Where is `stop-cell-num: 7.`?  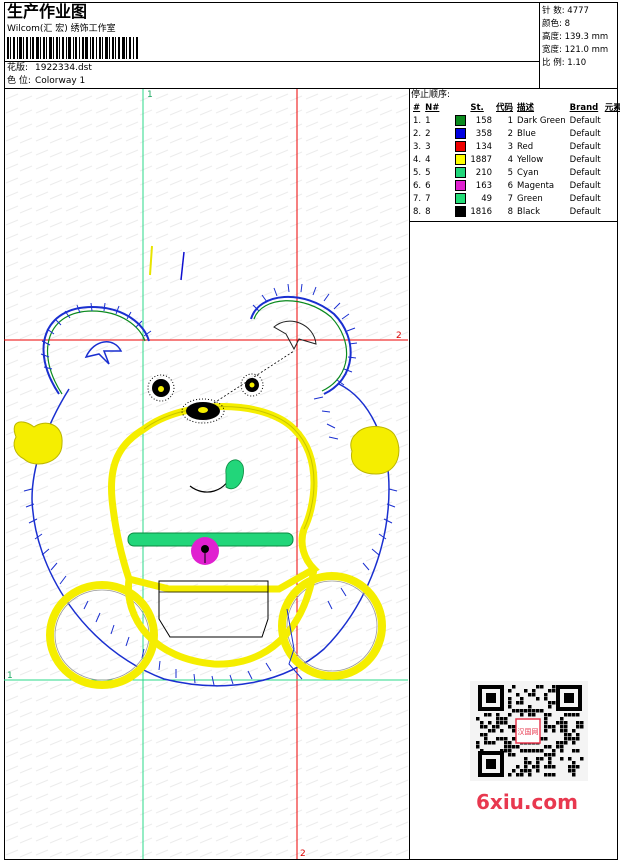 stop-cell-num: 7. is located at coordinates (417, 199).